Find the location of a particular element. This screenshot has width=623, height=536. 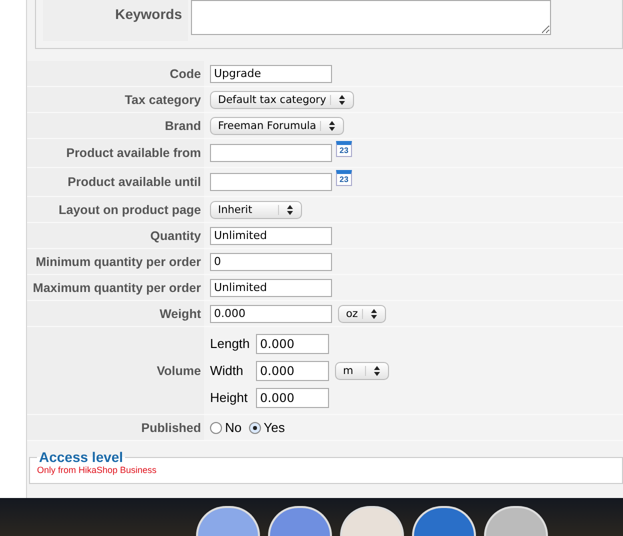

field-label: Maximum quantity per order is located at coordinates (115, 288).